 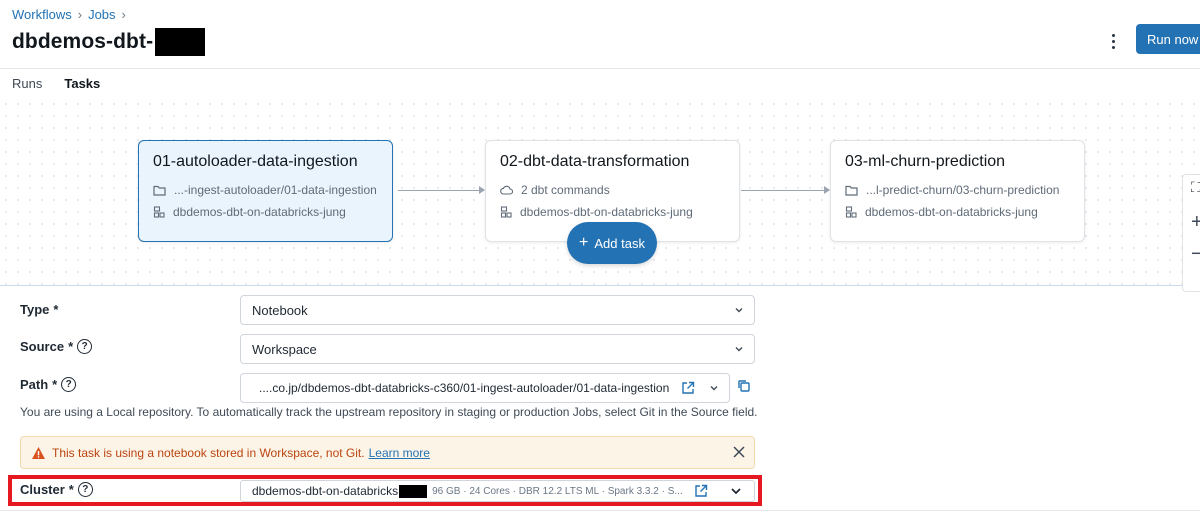 What do you see at coordinates (595, 161) in the screenshot?
I see `task-name: 02-dbt-data-transformation` at bounding box center [595, 161].